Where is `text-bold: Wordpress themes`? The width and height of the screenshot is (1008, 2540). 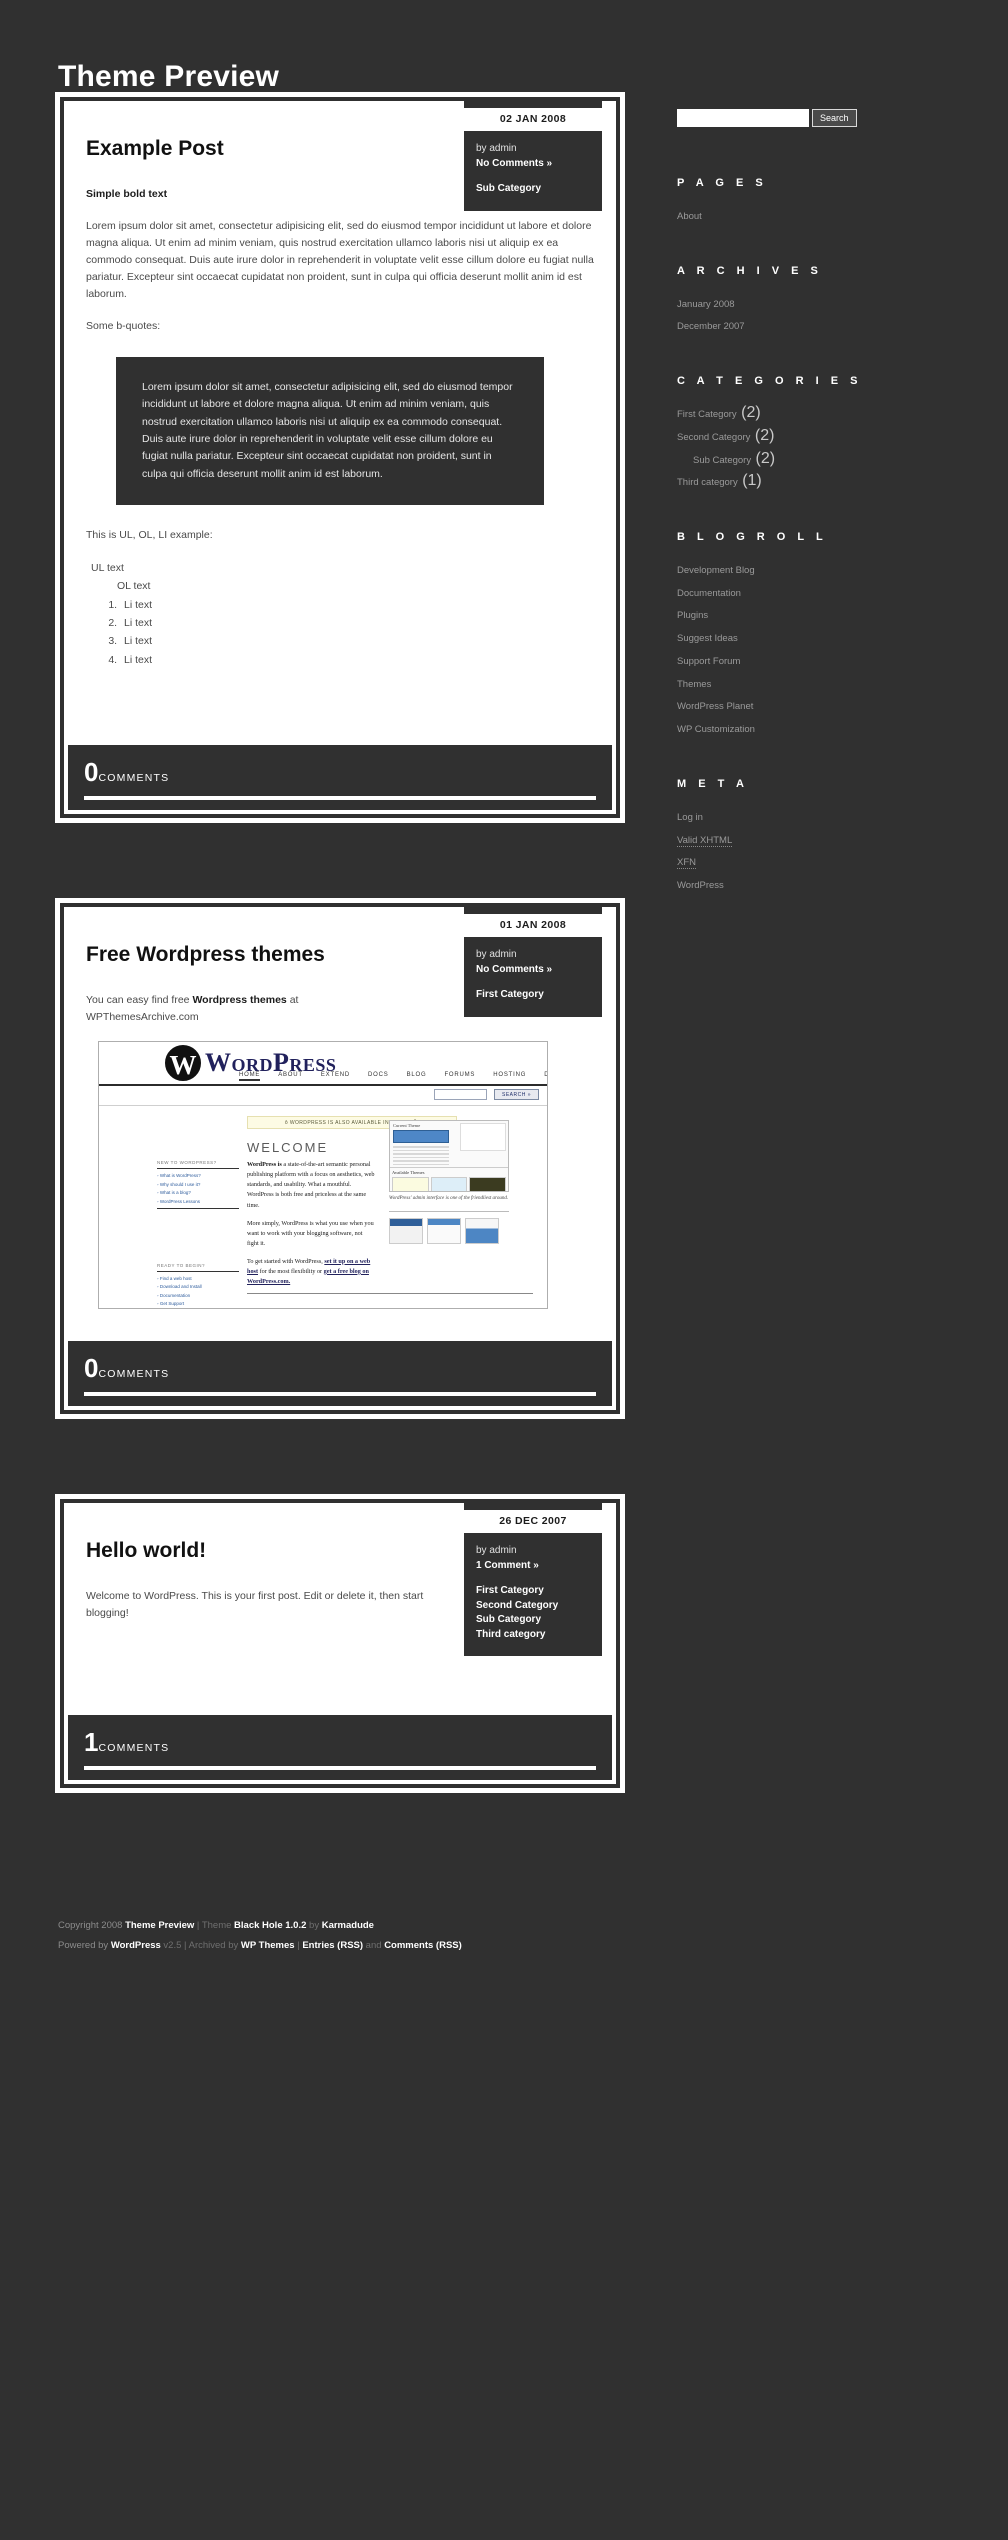
text-bold: Wordpress themes is located at coordinates (239, 1000).